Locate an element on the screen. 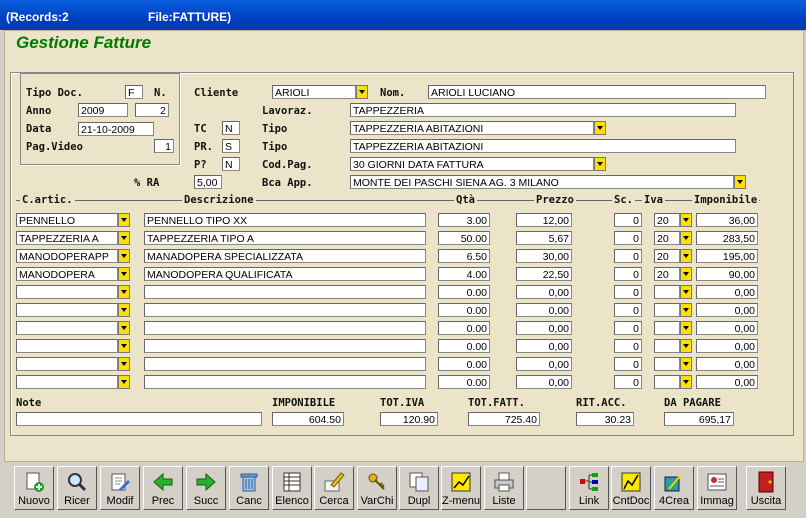  row-imponibile-field: 36,00 is located at coordinates (727, 220).